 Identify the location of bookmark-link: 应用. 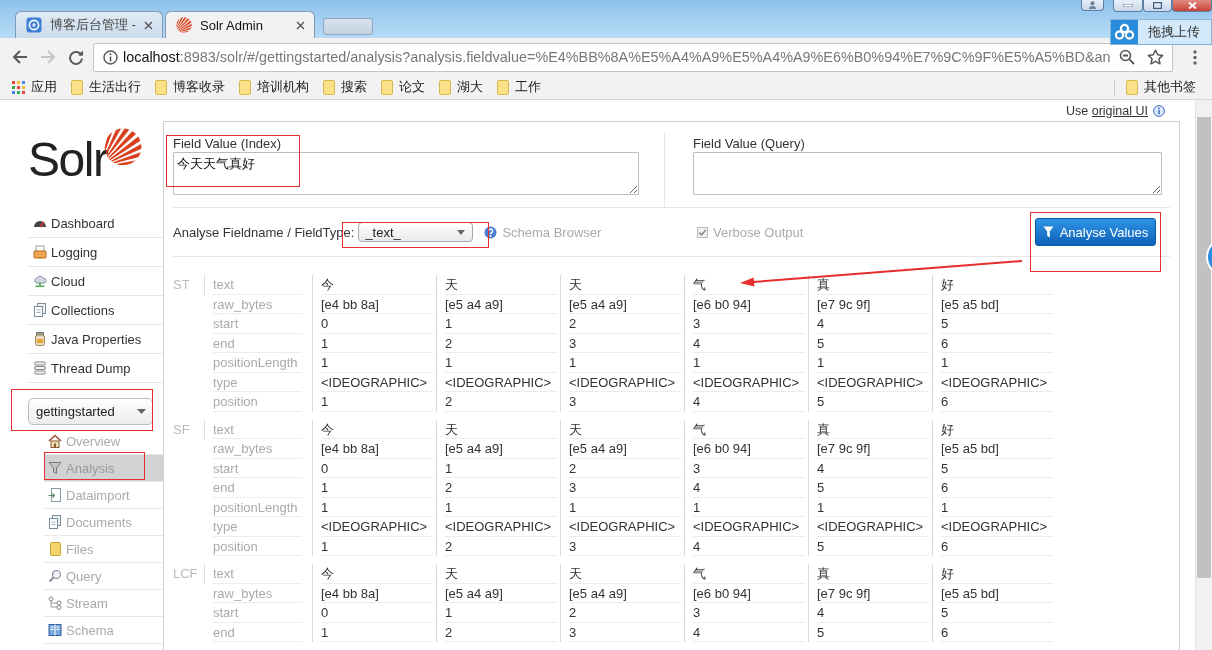
(34, 87).